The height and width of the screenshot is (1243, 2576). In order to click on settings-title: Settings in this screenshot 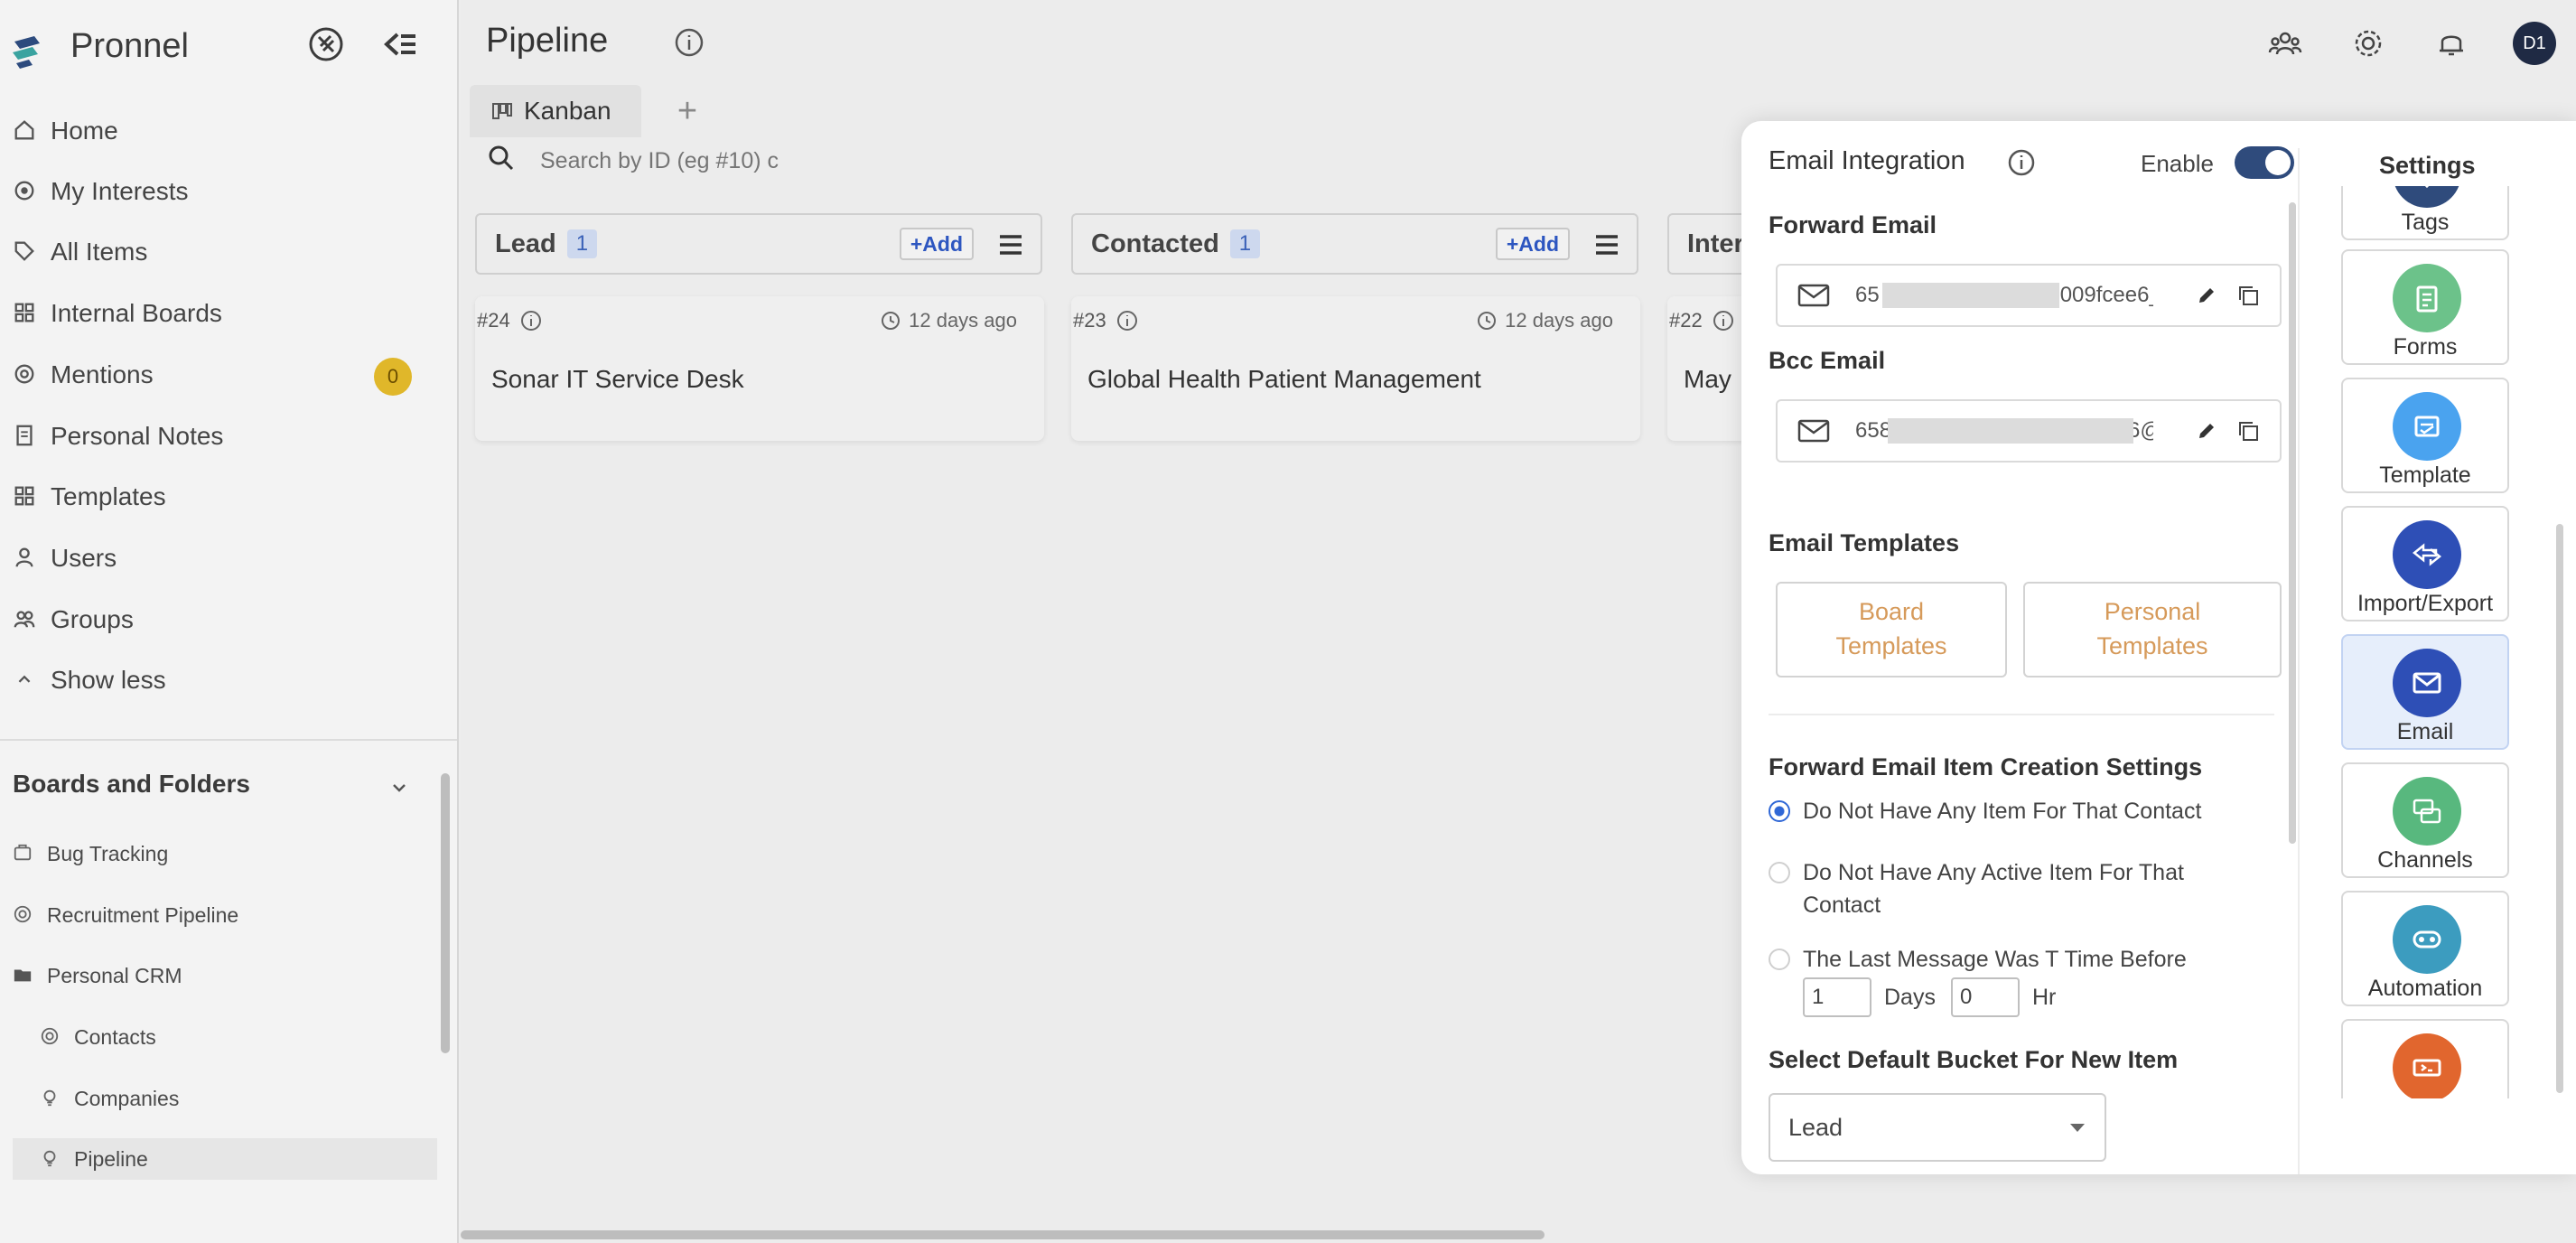, I will do `click(2427, 165)`.